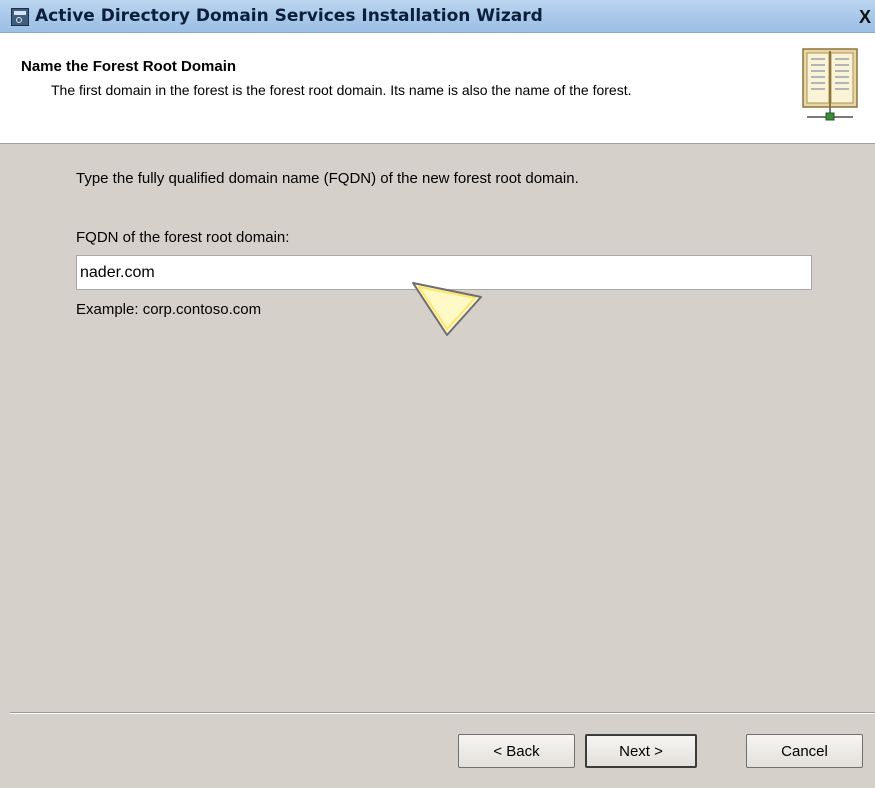 The height and width of the screenshot is (788, 875). What do you see at coordinates (641, 751) in the screenshot?
I see `next-button: Next >` at bounding box center [641, 751].